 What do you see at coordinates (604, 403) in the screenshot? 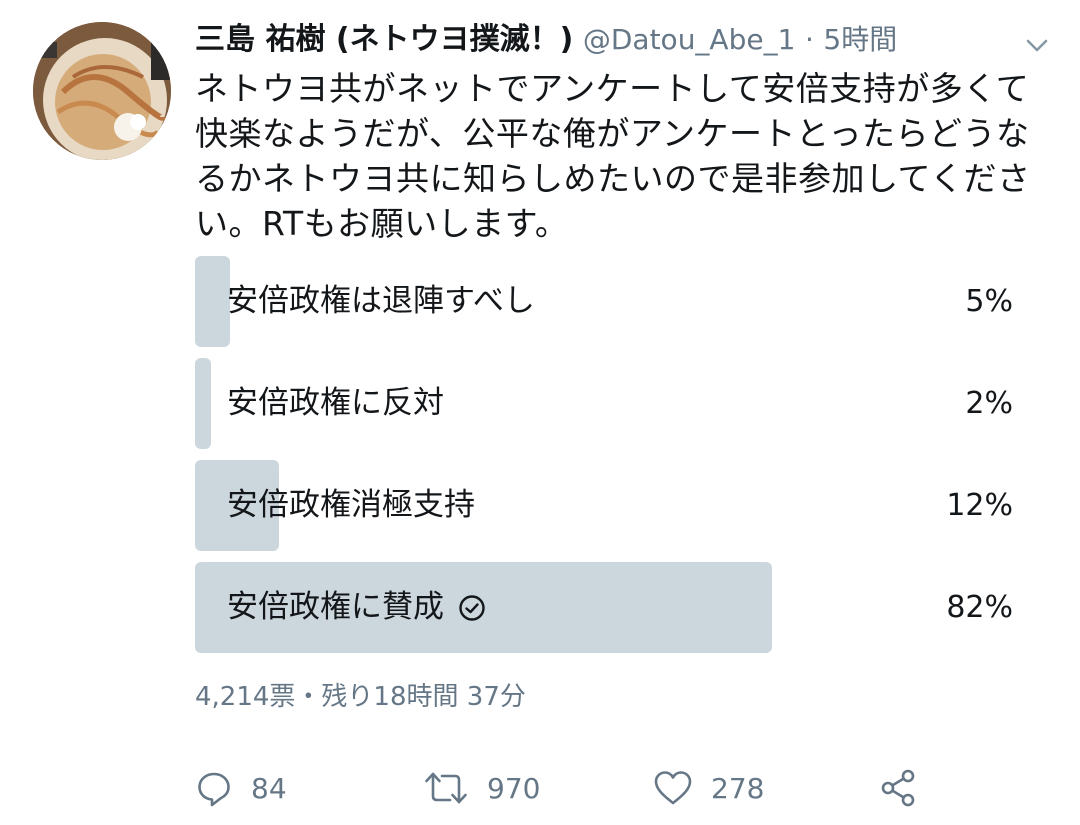
I see `poll-option: 安倍政権に反対 2%` at bounding box center [604, 403].